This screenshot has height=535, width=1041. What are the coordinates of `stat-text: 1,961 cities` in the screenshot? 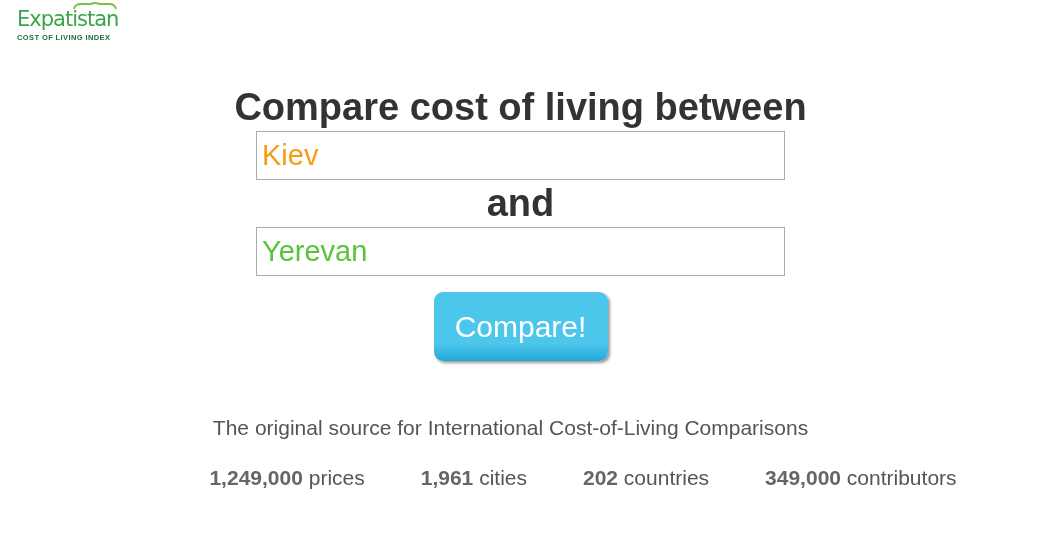 It's located at (473, 478).